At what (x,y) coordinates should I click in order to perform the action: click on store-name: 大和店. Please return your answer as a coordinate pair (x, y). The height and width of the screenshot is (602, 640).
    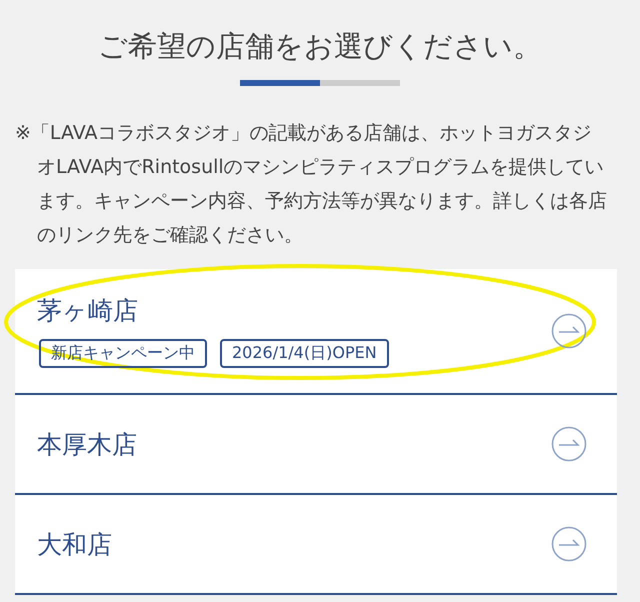
    Looking at the image, I should click on (74, 544).